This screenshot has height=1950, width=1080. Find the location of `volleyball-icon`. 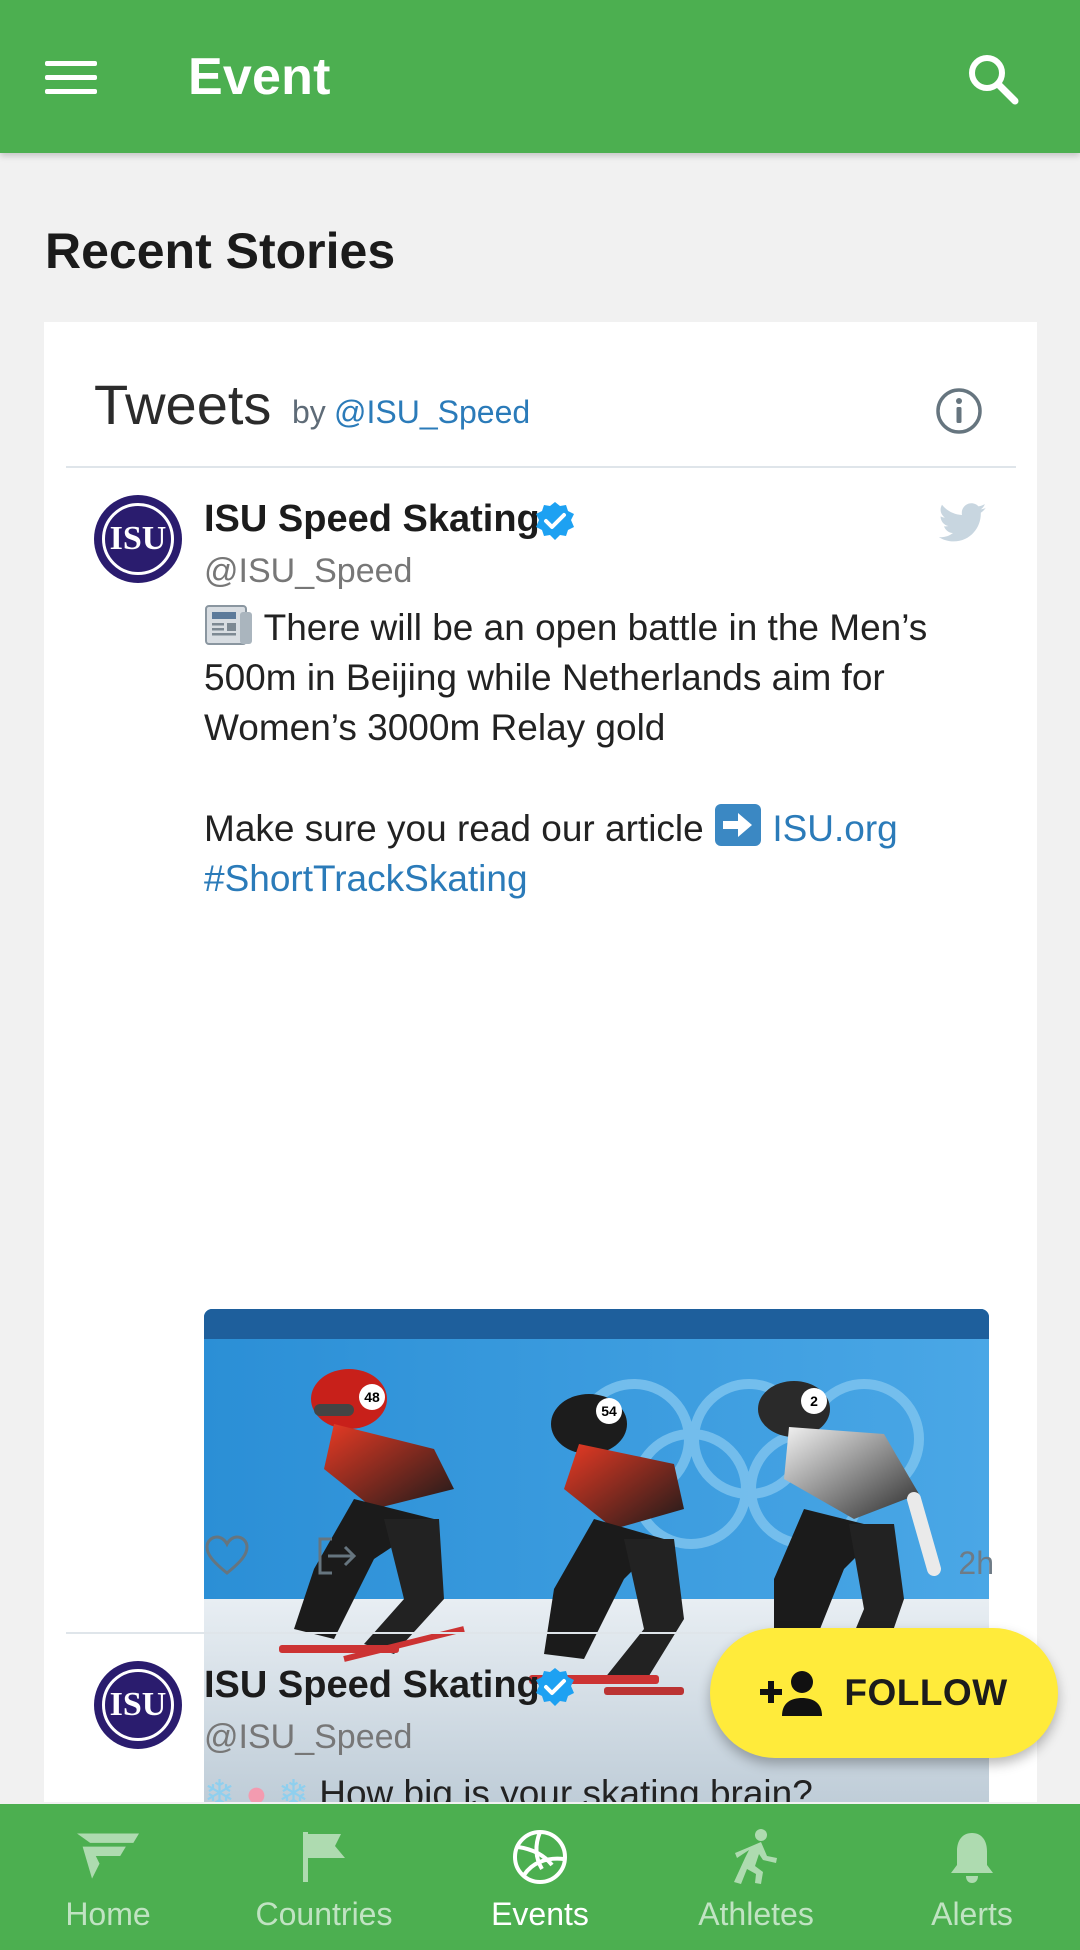

volleyball-icon is located at coordinates (540, 1857).